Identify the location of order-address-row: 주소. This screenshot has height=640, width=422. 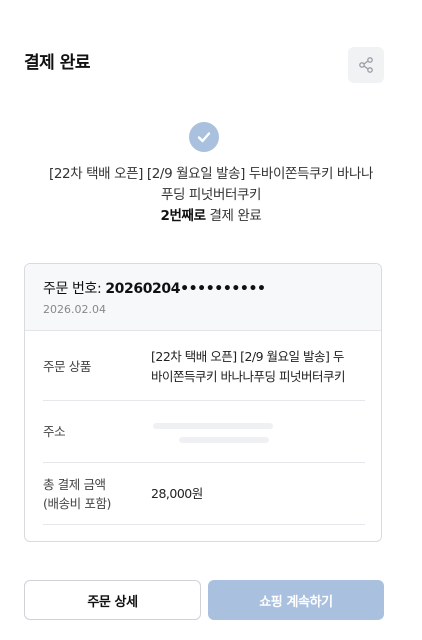
(204, 432).